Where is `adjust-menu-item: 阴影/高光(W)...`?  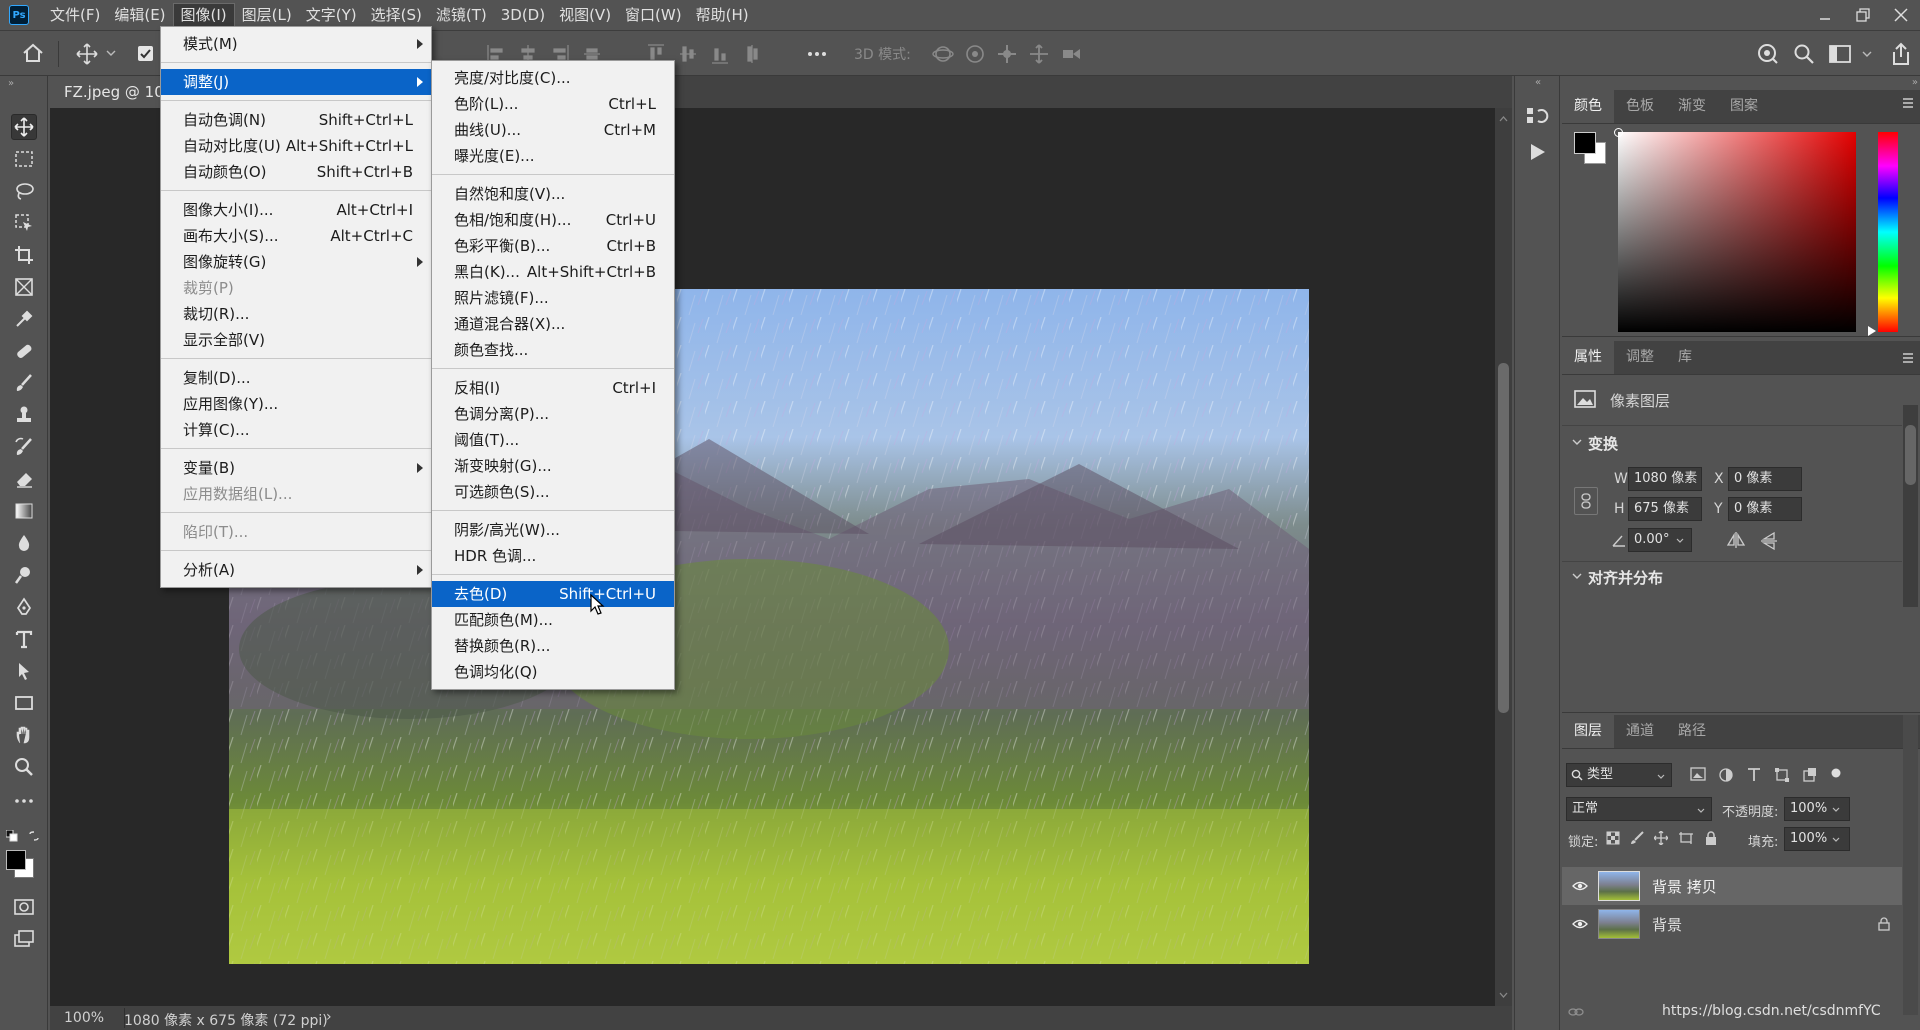
adjust-menu-item: 阴影/高光(W)... is located at coordinates (553, 530).